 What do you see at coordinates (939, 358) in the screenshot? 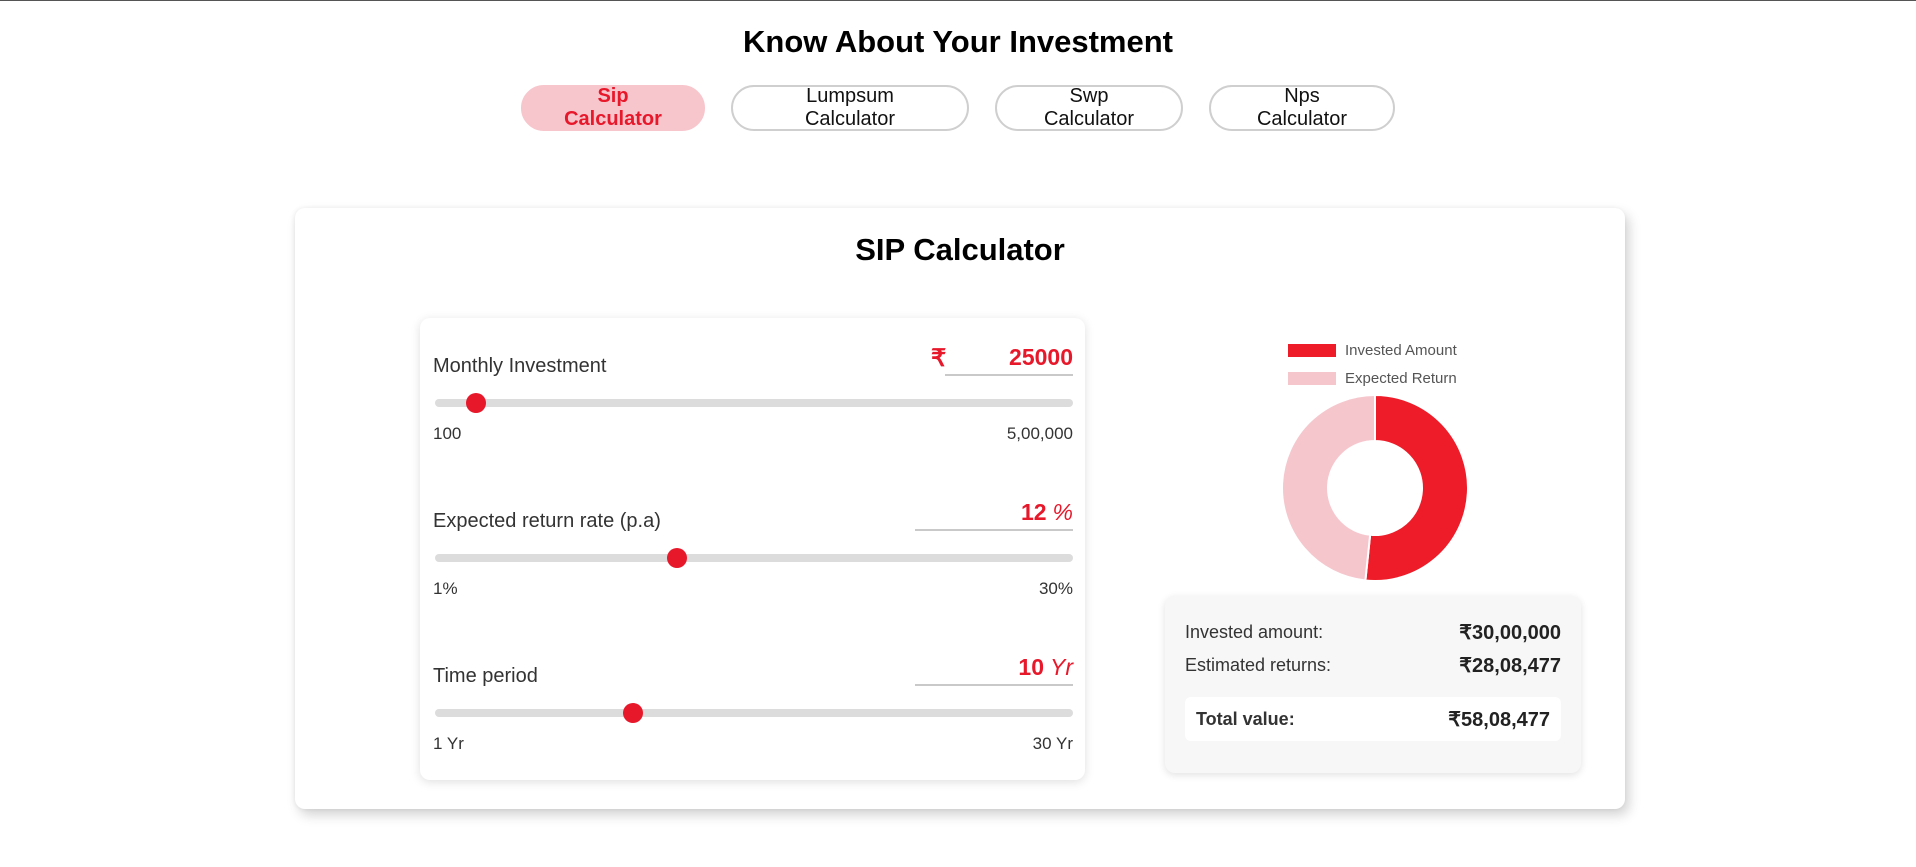
I see `rupee-icon: ₹` at bounding box center [939, 358].